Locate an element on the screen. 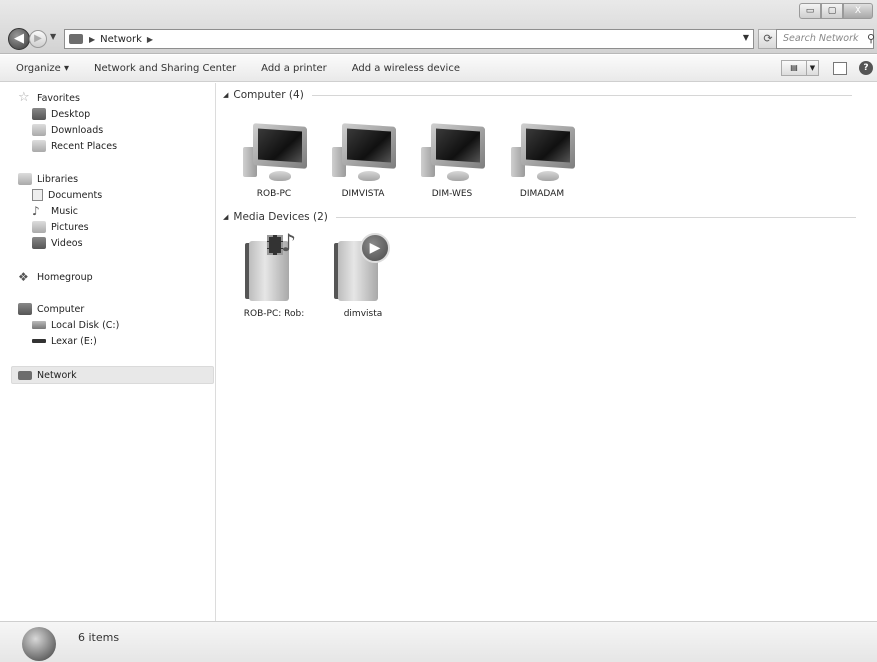 The image size is (877, 662). computer-item: DIM-WES is located at coordinates (452, 160).